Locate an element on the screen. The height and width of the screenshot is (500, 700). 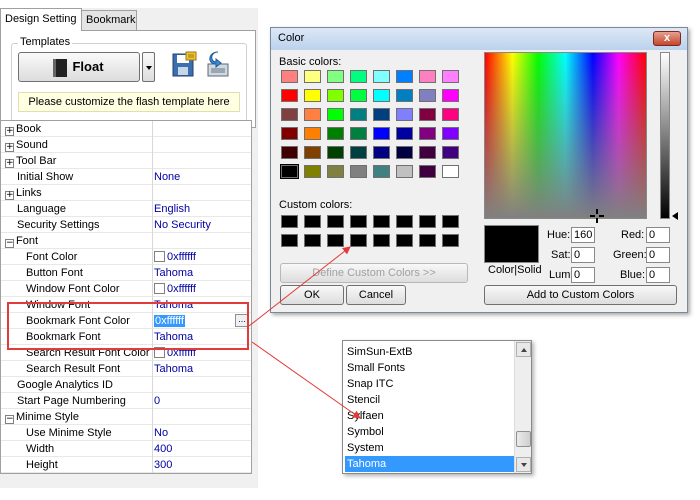
template-select-button: Float is located at coordinates (79, 67).